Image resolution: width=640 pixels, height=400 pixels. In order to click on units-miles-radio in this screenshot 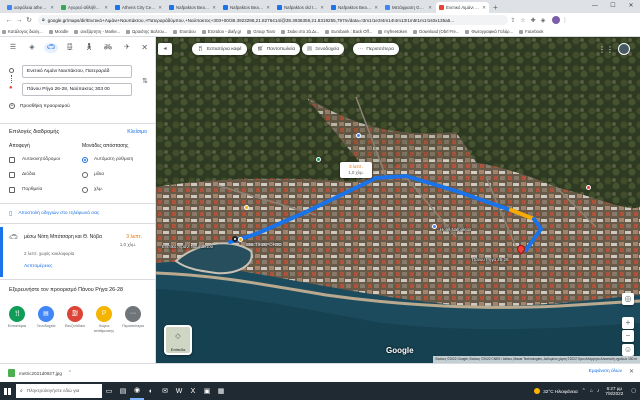, I will do `click(85, 175)`.